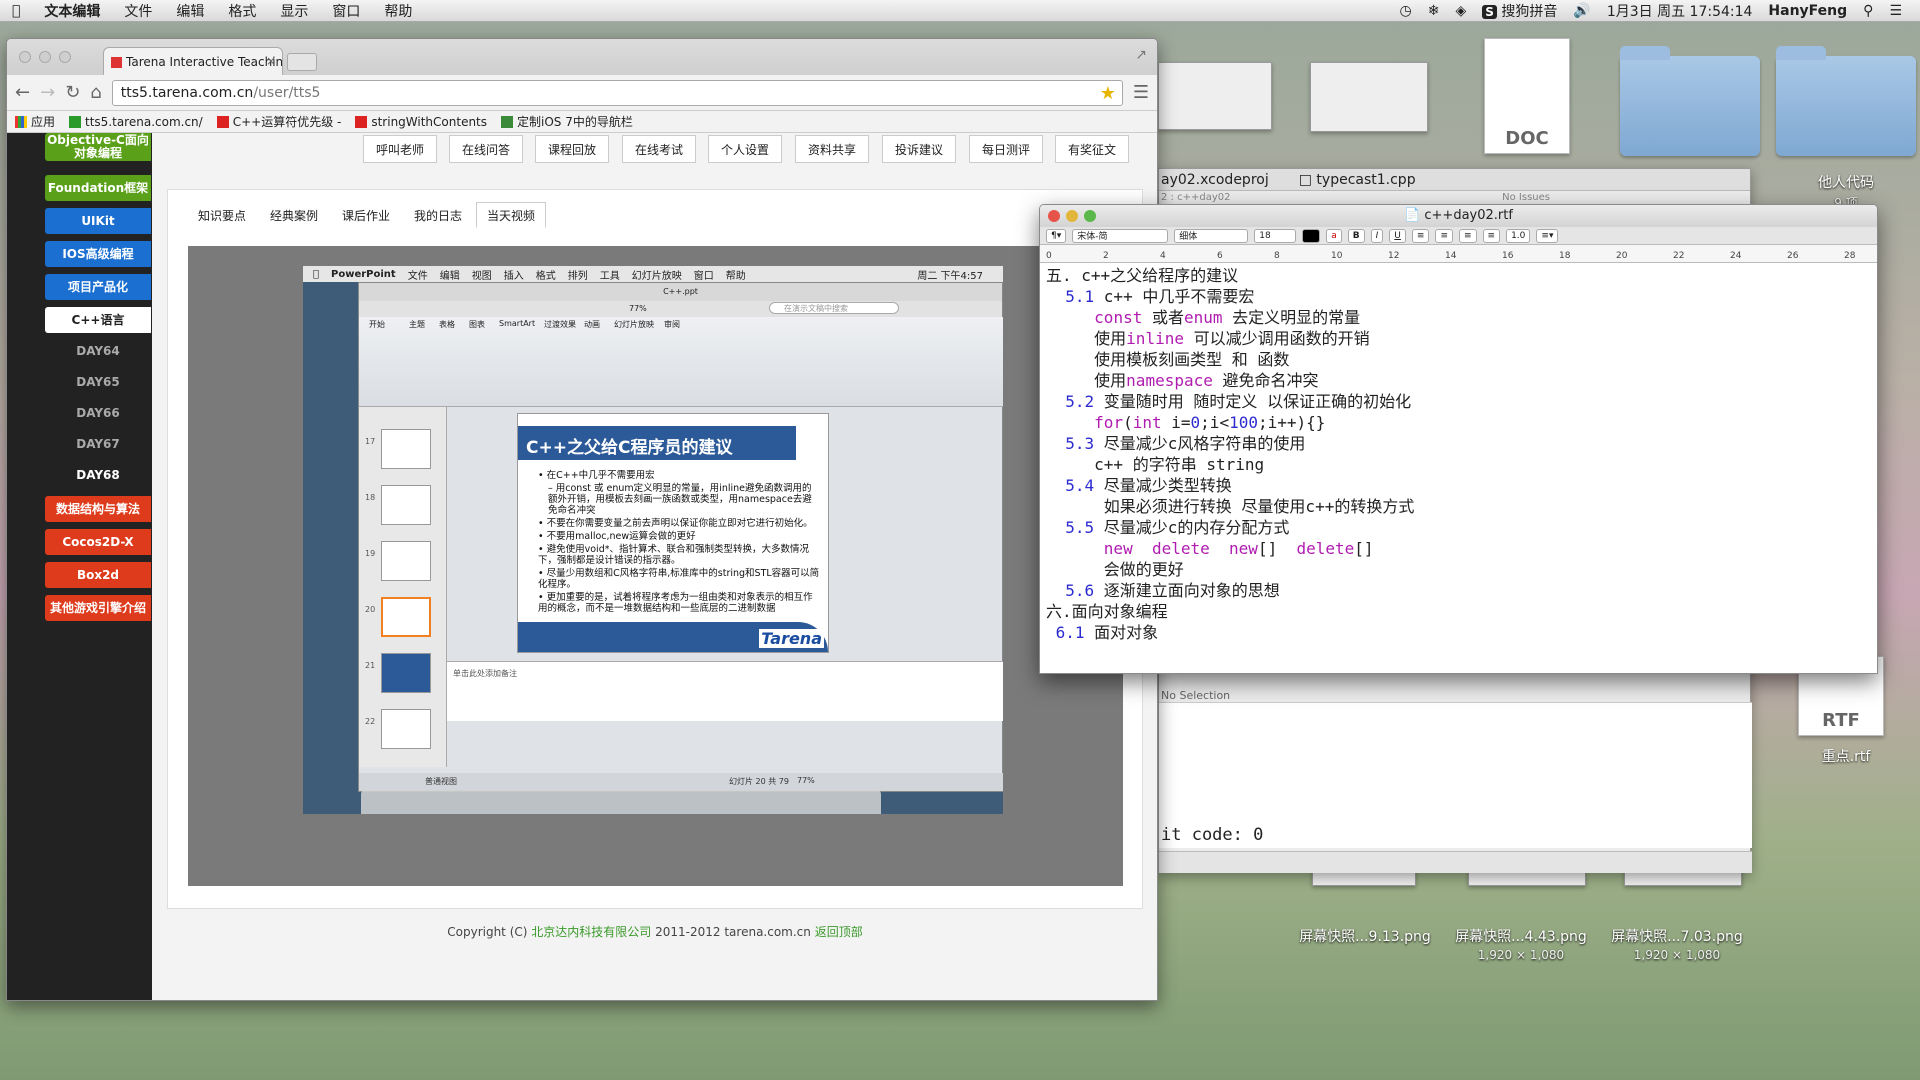  I want to click on align-right-icon: ≡, so click(1467, 235).